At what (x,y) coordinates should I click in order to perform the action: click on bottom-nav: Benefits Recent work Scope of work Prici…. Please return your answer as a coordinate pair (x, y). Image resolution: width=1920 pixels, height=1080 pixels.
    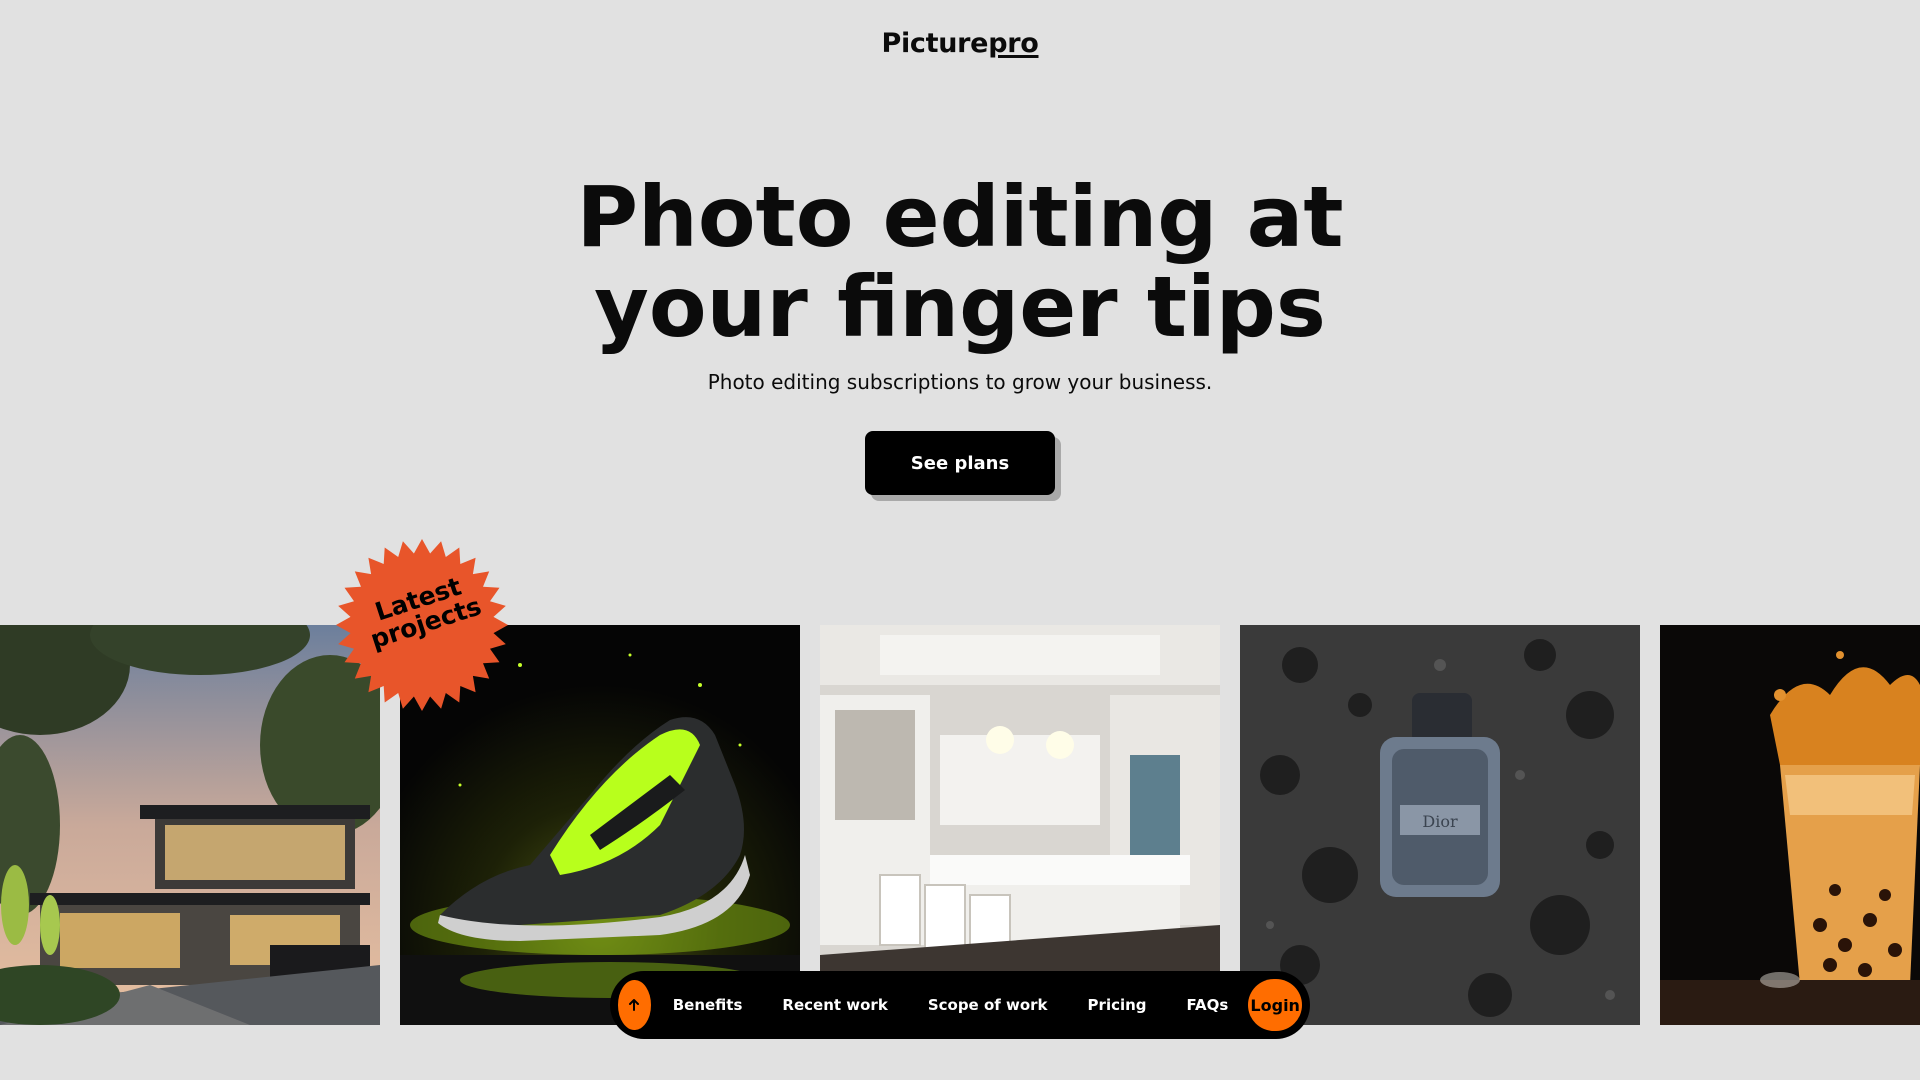
    Looking at the image, I should click on (960, 1005).